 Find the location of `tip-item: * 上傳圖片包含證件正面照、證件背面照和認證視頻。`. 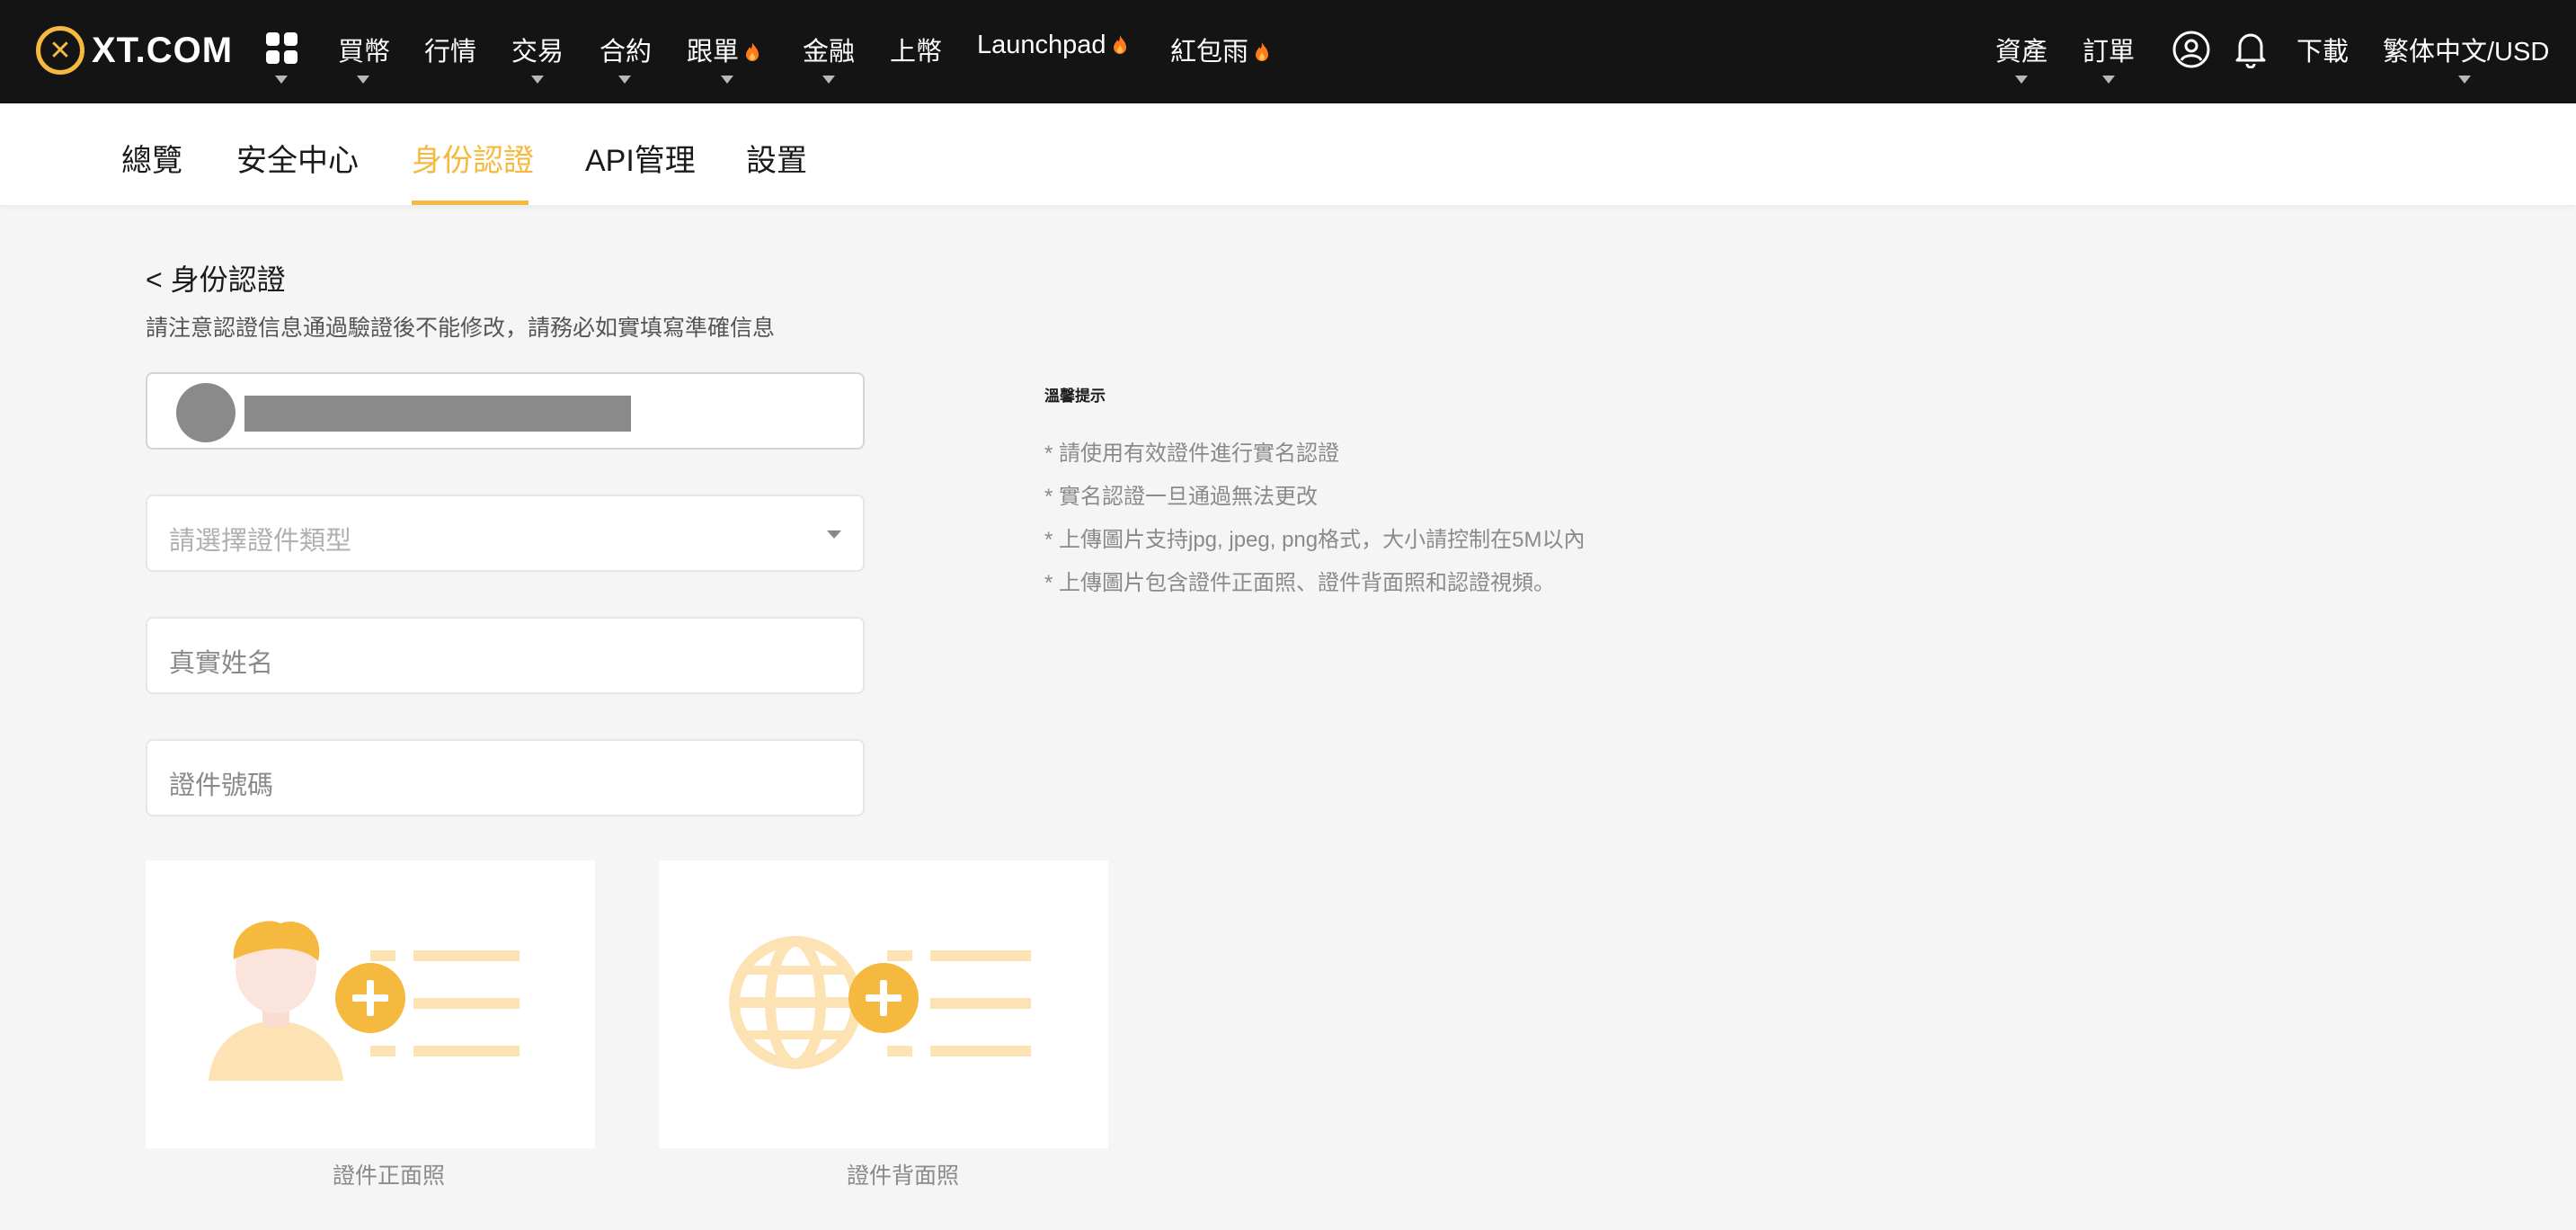

tip-item: * 上傳圖片包含證件正面照、證件背面照和認證視頻。 is located at coordinates (1300, 583).